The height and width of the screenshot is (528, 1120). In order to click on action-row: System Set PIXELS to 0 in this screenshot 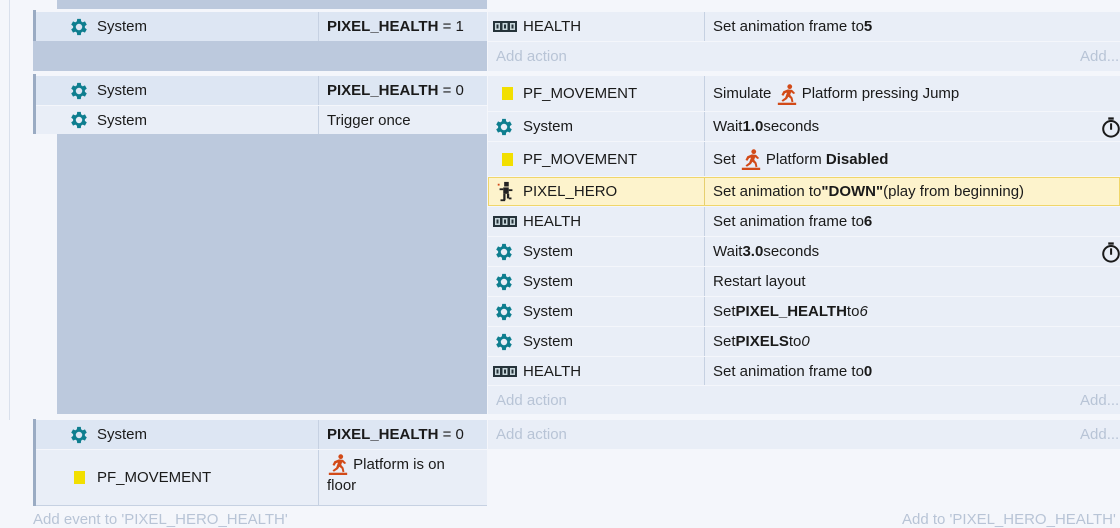, I will do `click(804, 341)`.